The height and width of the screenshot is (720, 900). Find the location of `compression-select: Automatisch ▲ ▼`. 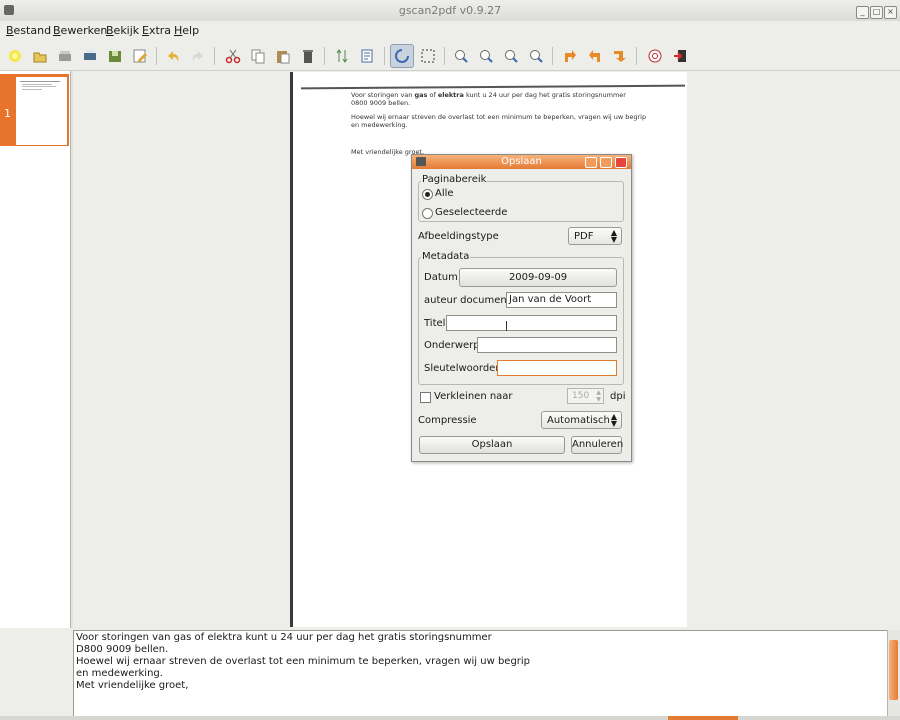

compression-select: Automatisch ▲ ▼ is located at coordinates (581, 420).